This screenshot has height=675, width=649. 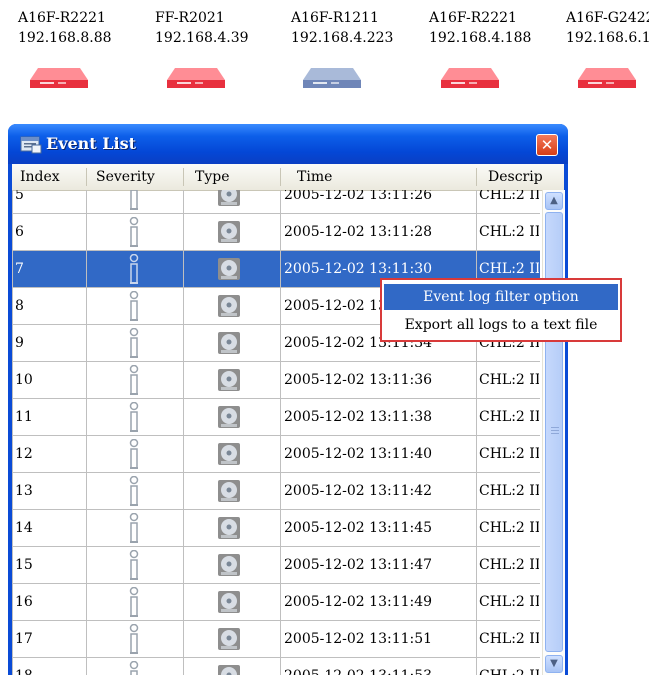 What do you see at coordinates (276, 666) in the screenshot?
I see `table-row: 18 2005-12-02 13:11:53 CHL:2 II` at bounding box center [276, 666].